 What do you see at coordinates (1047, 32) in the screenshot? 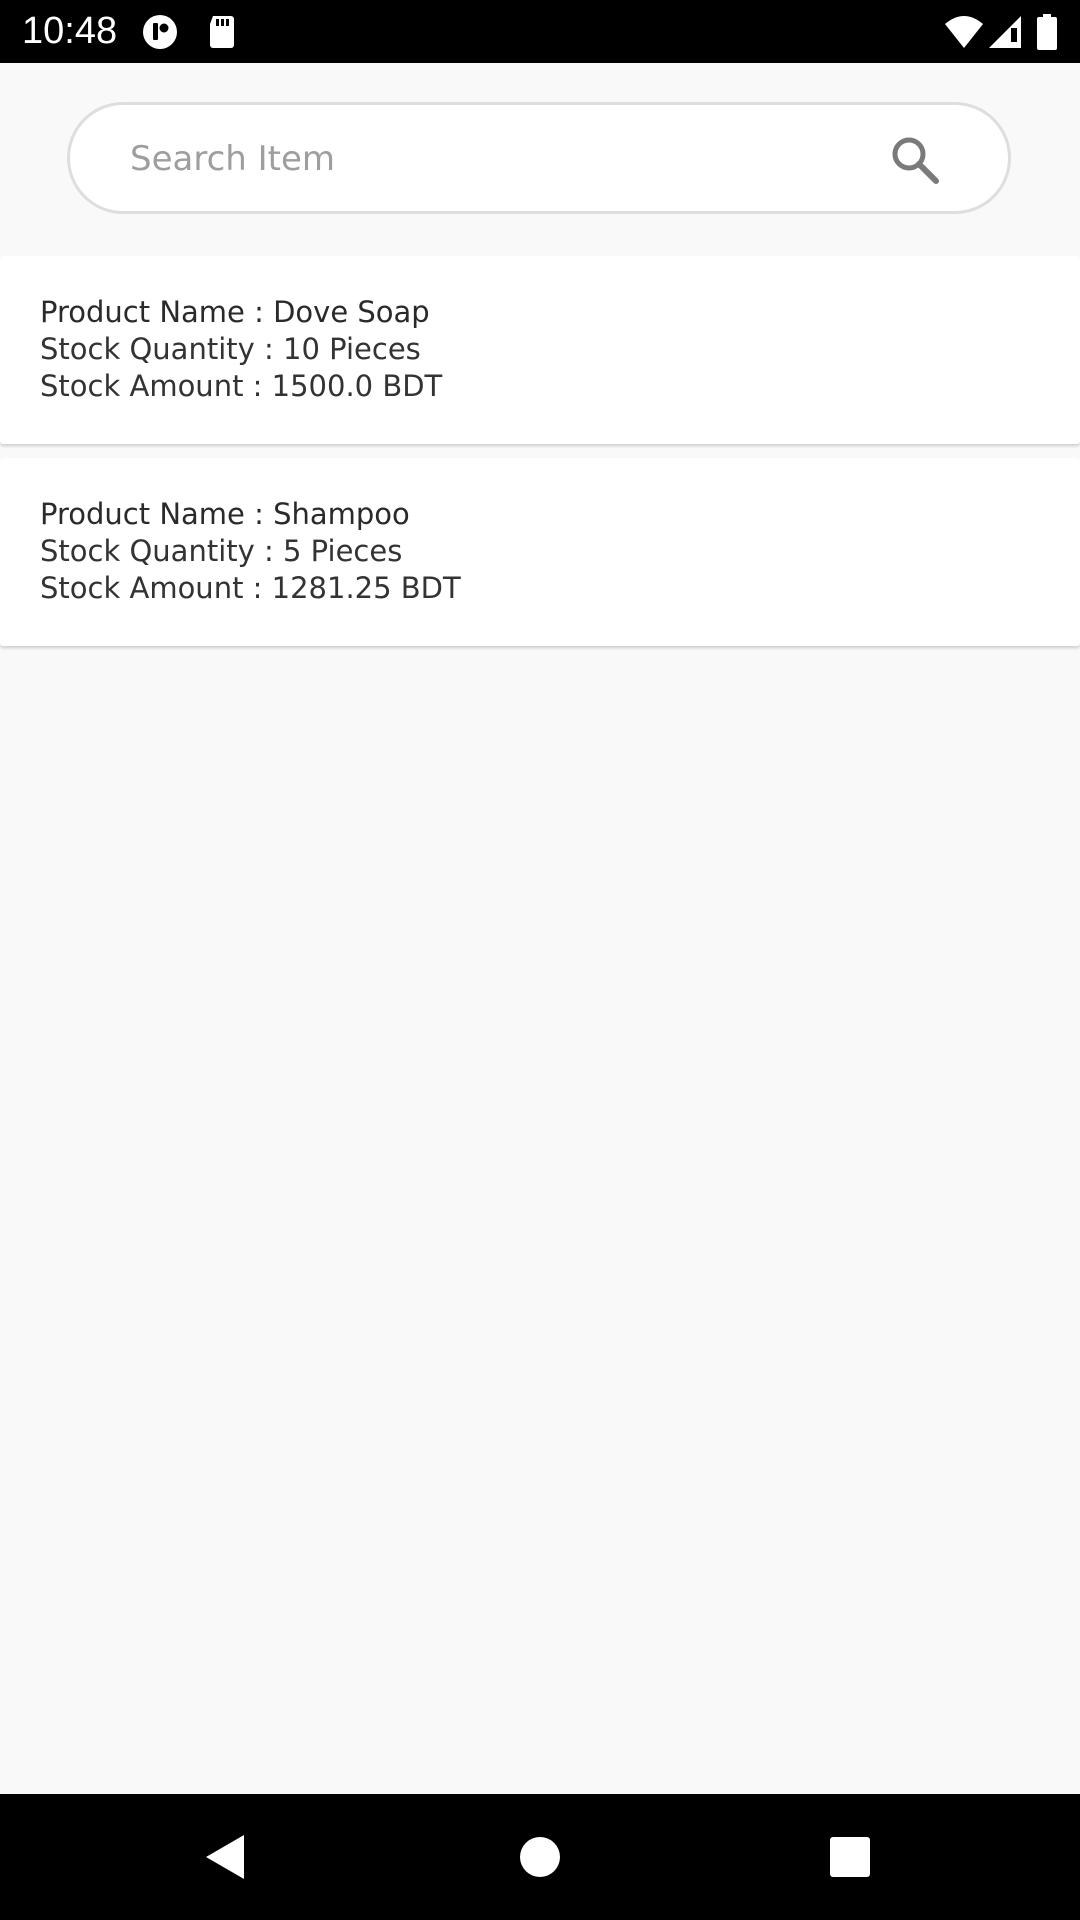
I see `battery-icon` at bounding box center [1047, 32].